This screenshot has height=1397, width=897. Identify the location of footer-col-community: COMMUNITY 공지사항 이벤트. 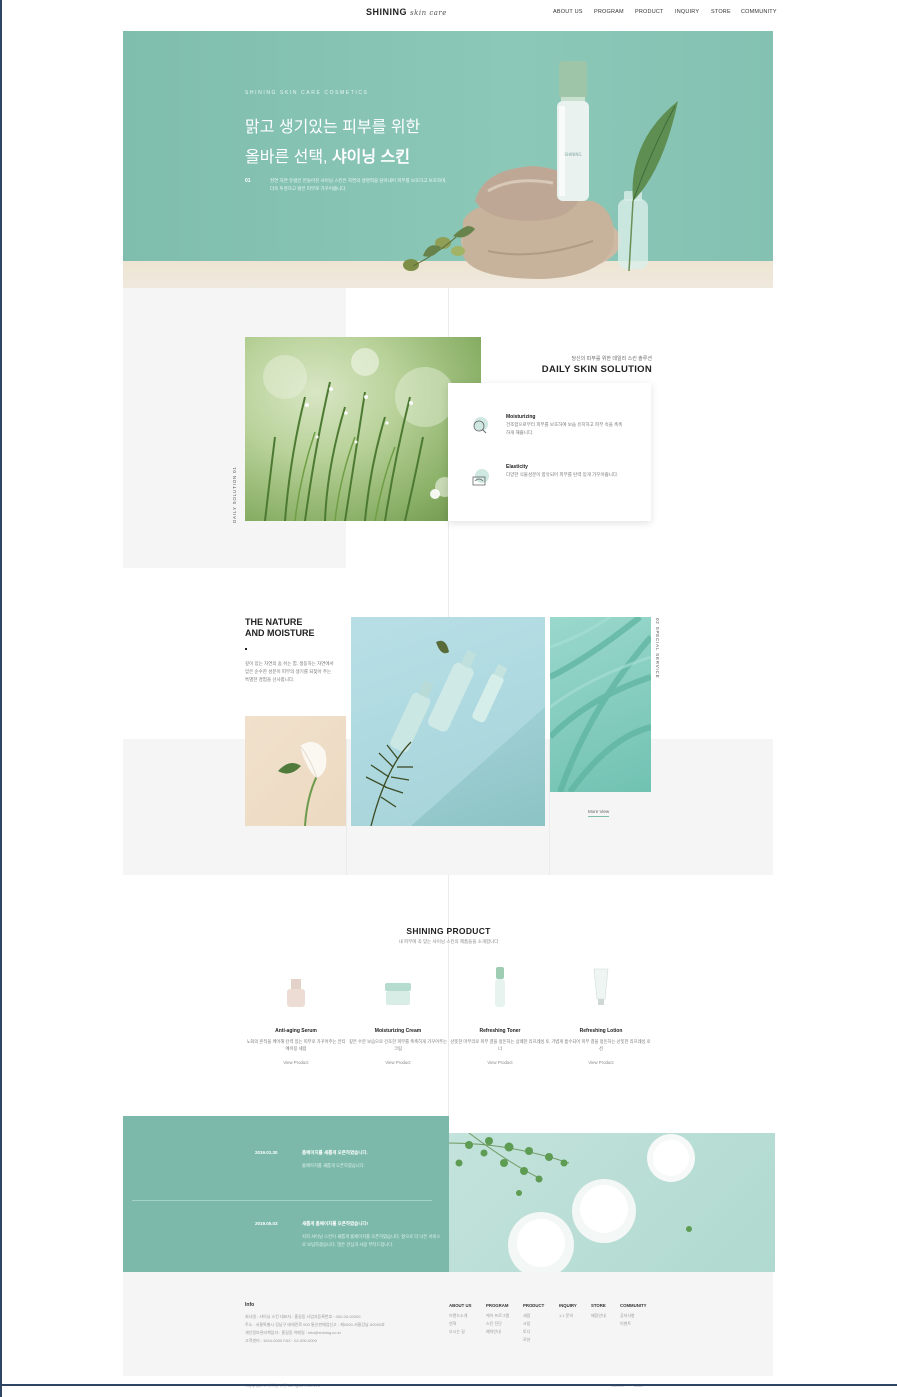
(633, 1314).